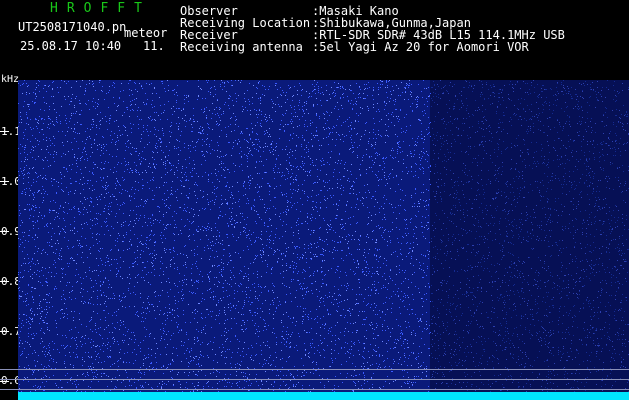  Describe the element at coordinates (154, 46) in the screenshot. I see `count-label: 11.` at that location.